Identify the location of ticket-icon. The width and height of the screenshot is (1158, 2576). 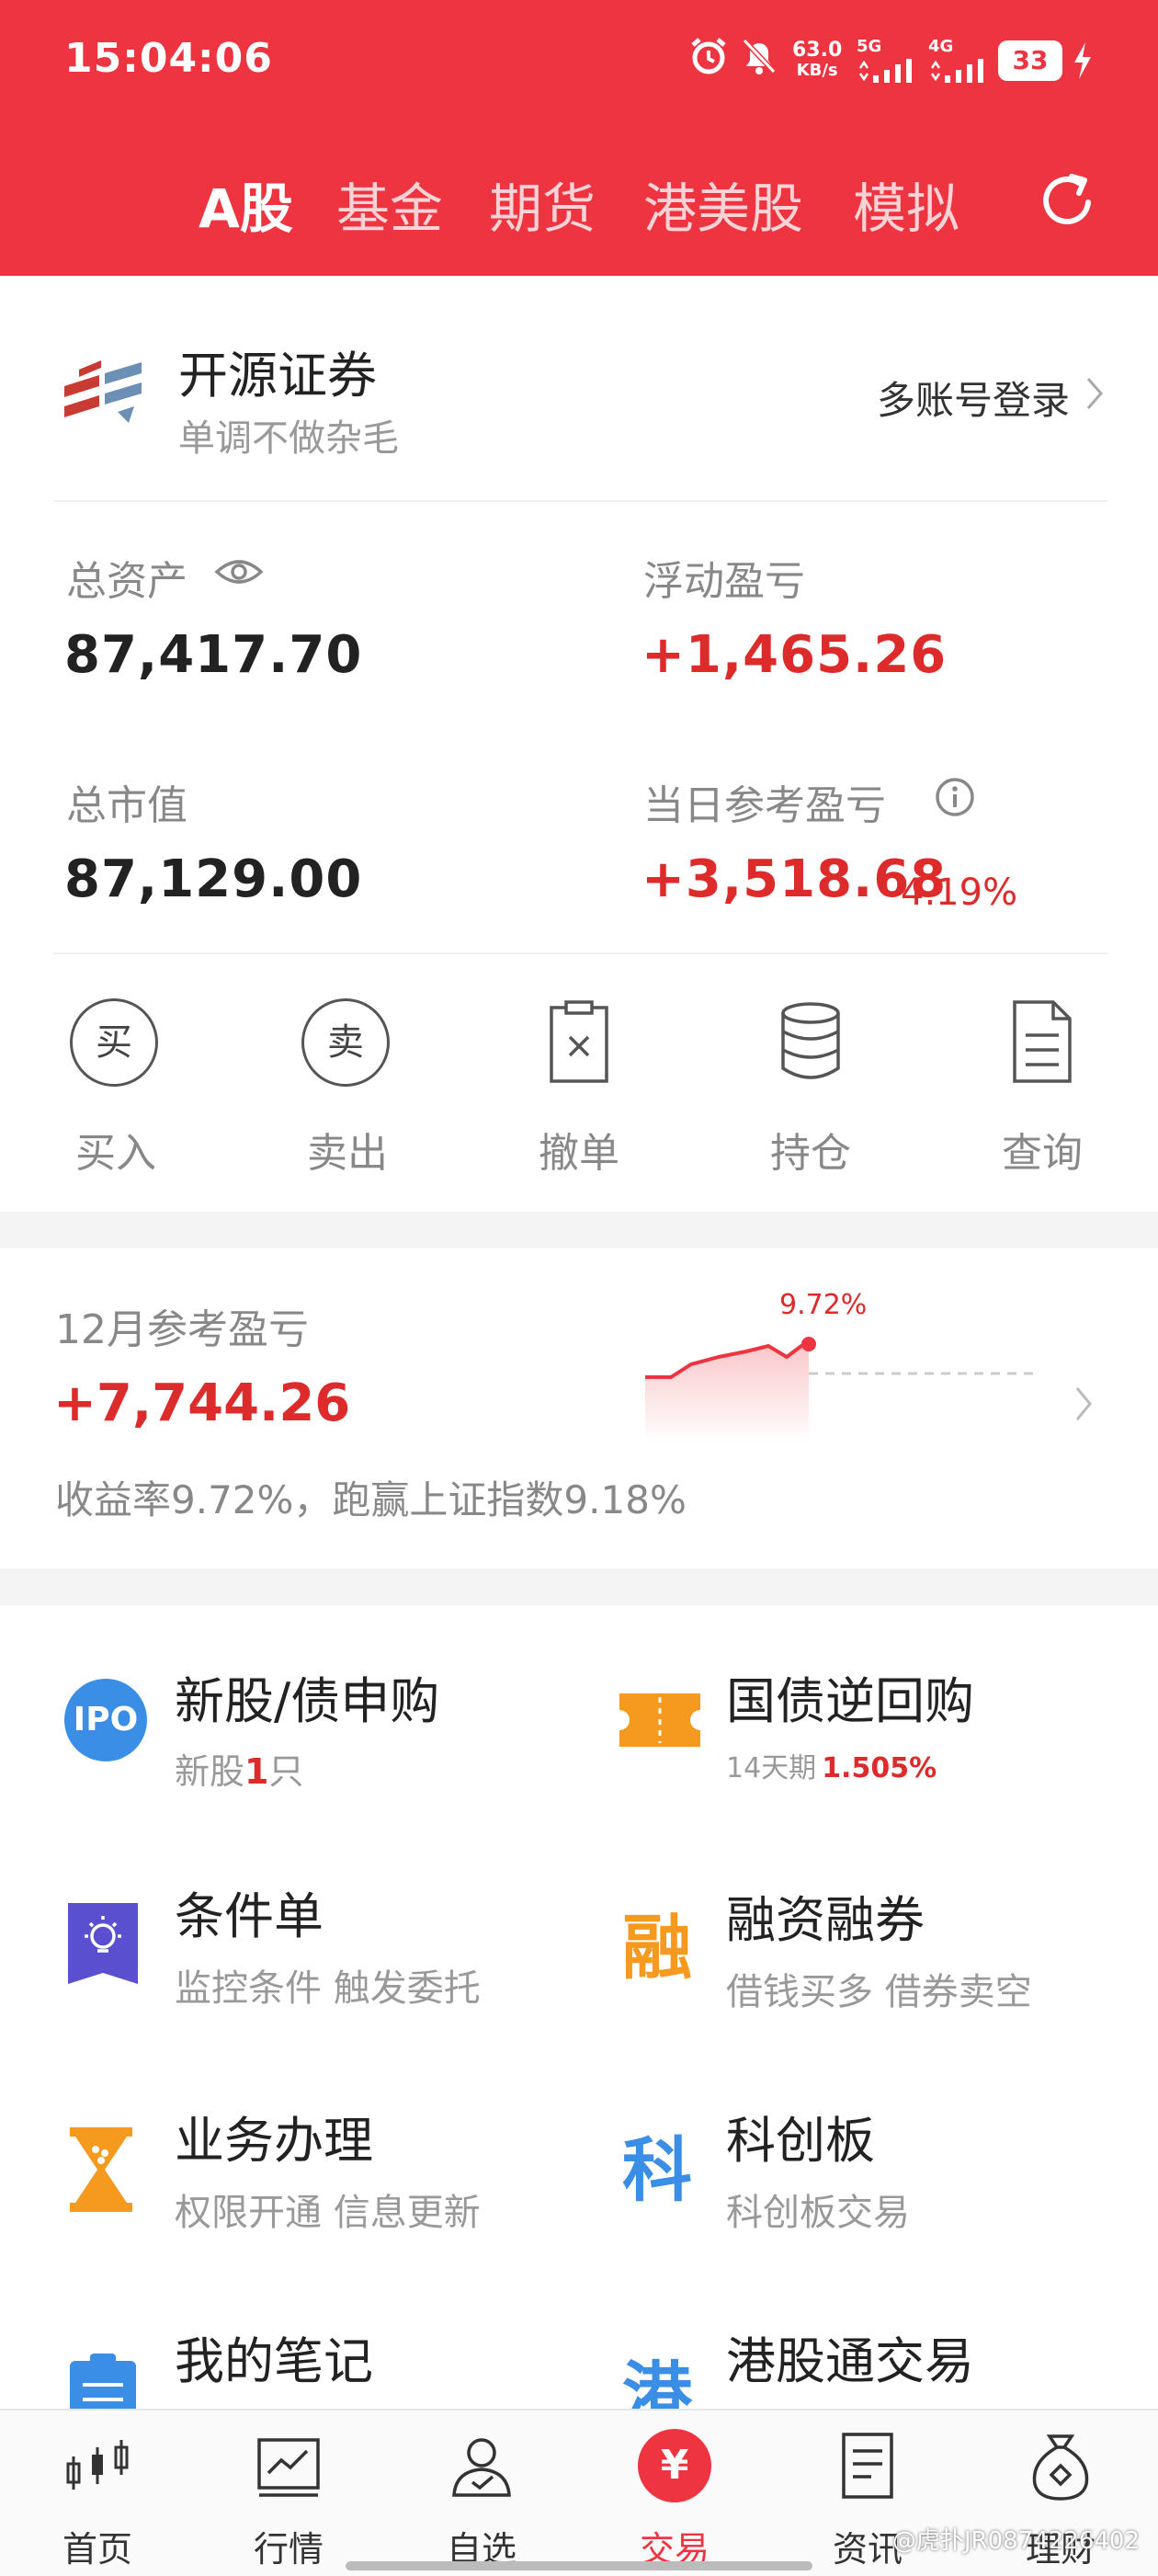
(659, 1720).